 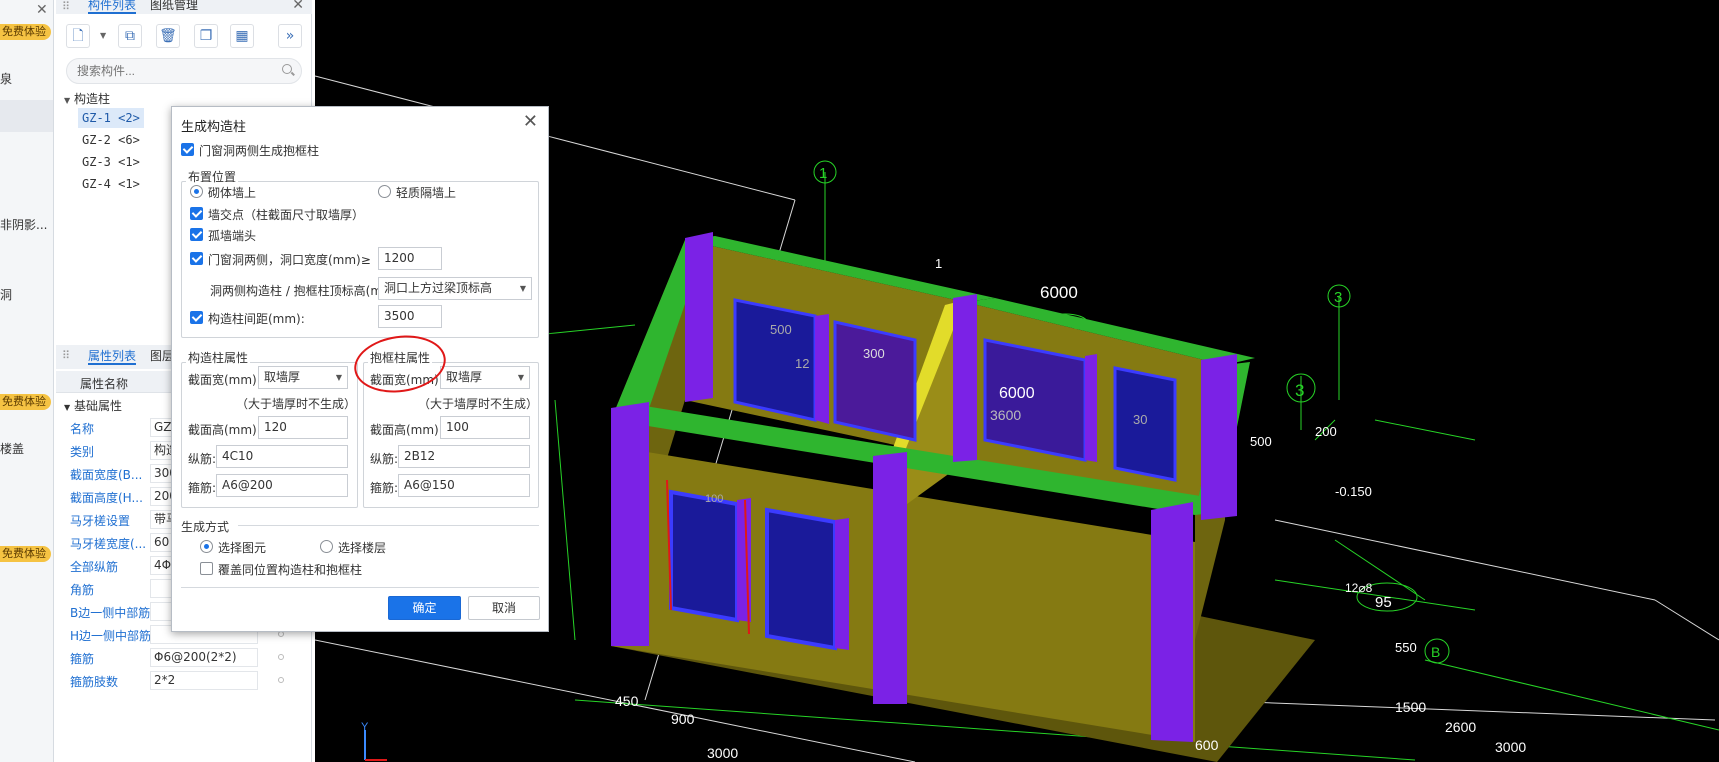 What do you see at coordinates (1299, 390) in the screenshot?
I see `axis-label-3b: 3` at bounding box center [1299, 390].